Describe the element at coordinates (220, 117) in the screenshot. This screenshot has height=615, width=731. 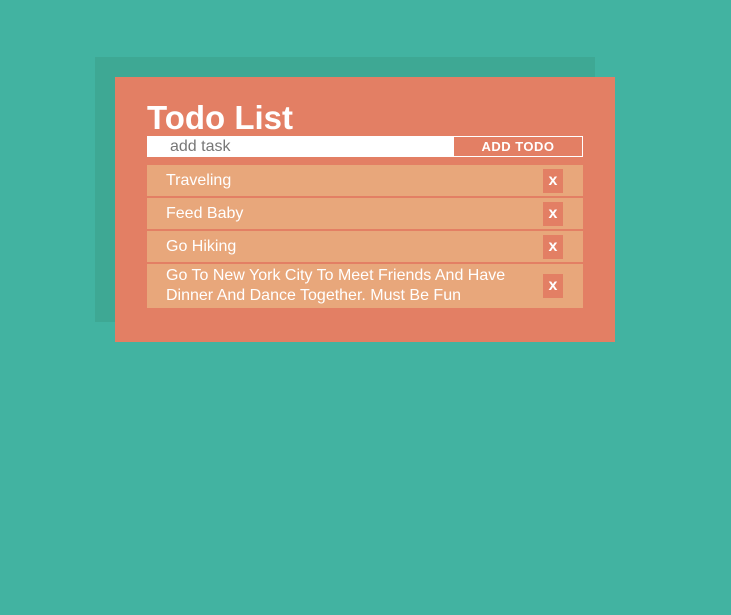
I see `page-title: Todo List` at that location.